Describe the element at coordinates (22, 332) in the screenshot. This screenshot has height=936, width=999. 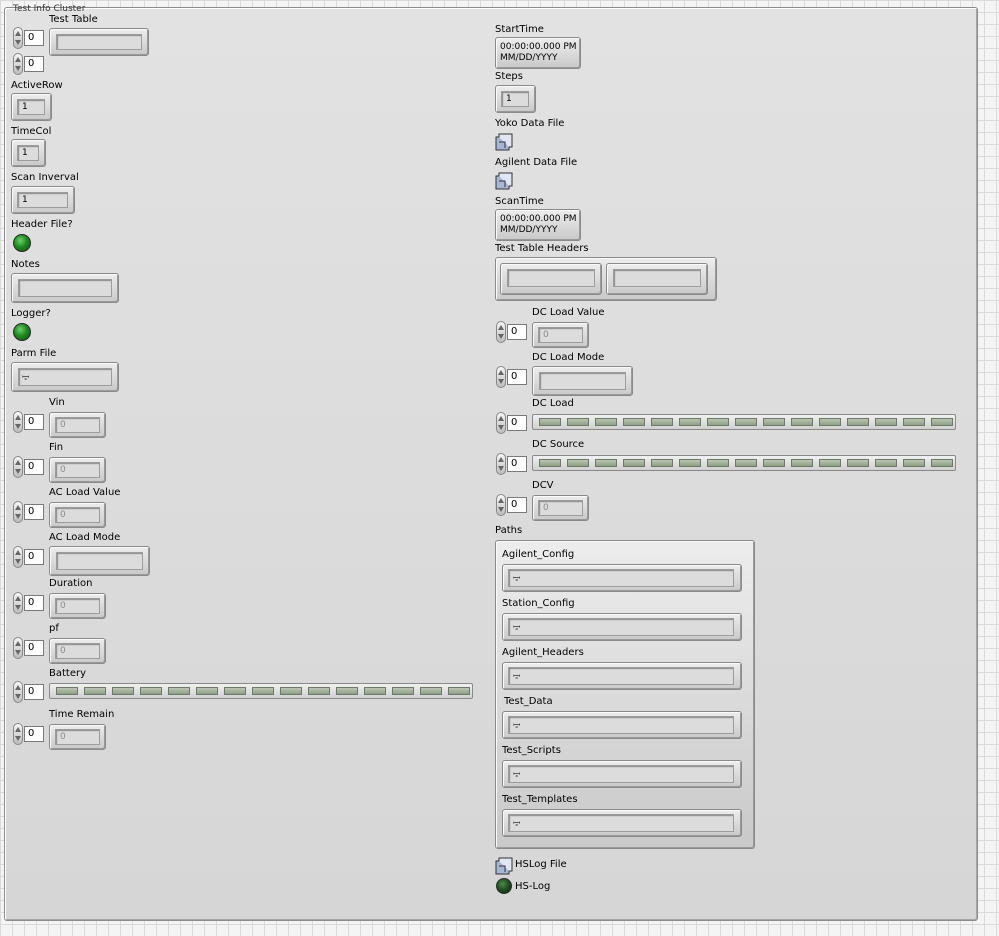
I see `logger-led` at that location.